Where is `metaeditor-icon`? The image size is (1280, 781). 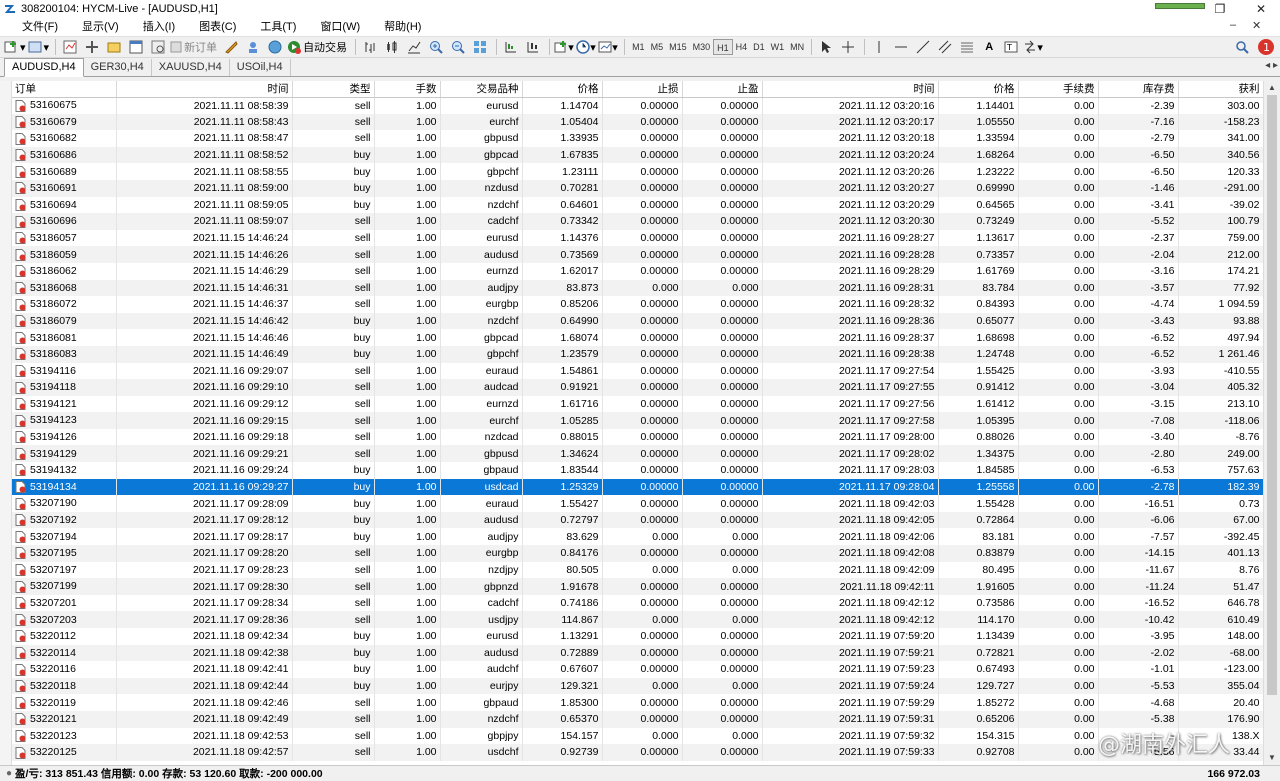 metaeditor-icon is located at coordinates (231, 47).